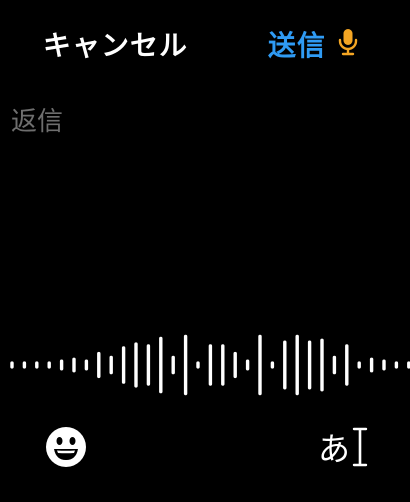 Image resolution: width=410 pixels, height=502 pixels. Describe the element at coordinates (348, 42) in the screenshot. I see `microphone-icon` at that location.